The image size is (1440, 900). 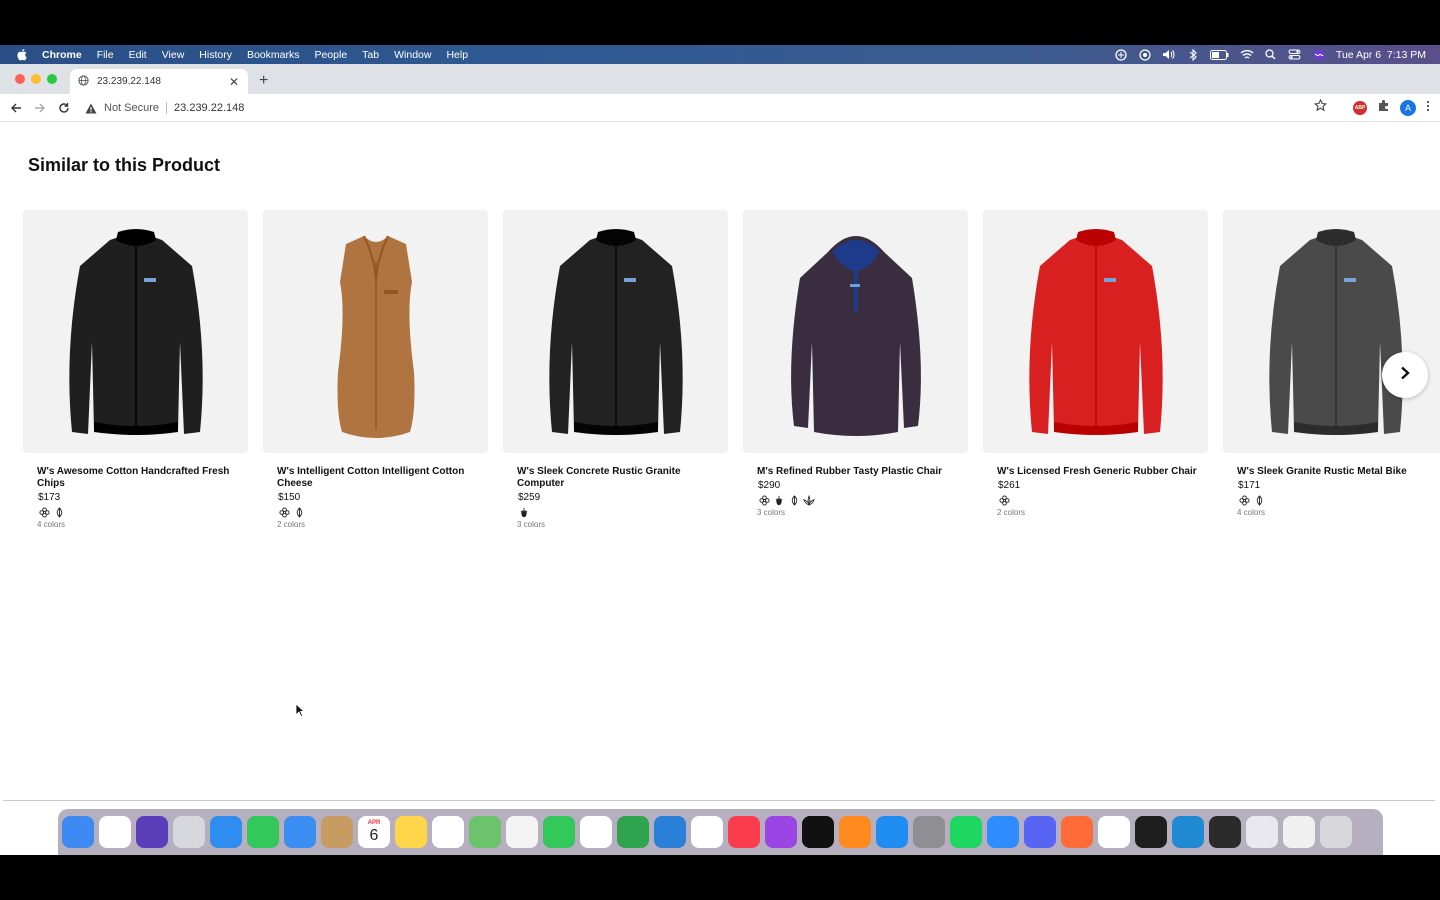 I want to click on lotus-icon, so click(x=809, y=500).